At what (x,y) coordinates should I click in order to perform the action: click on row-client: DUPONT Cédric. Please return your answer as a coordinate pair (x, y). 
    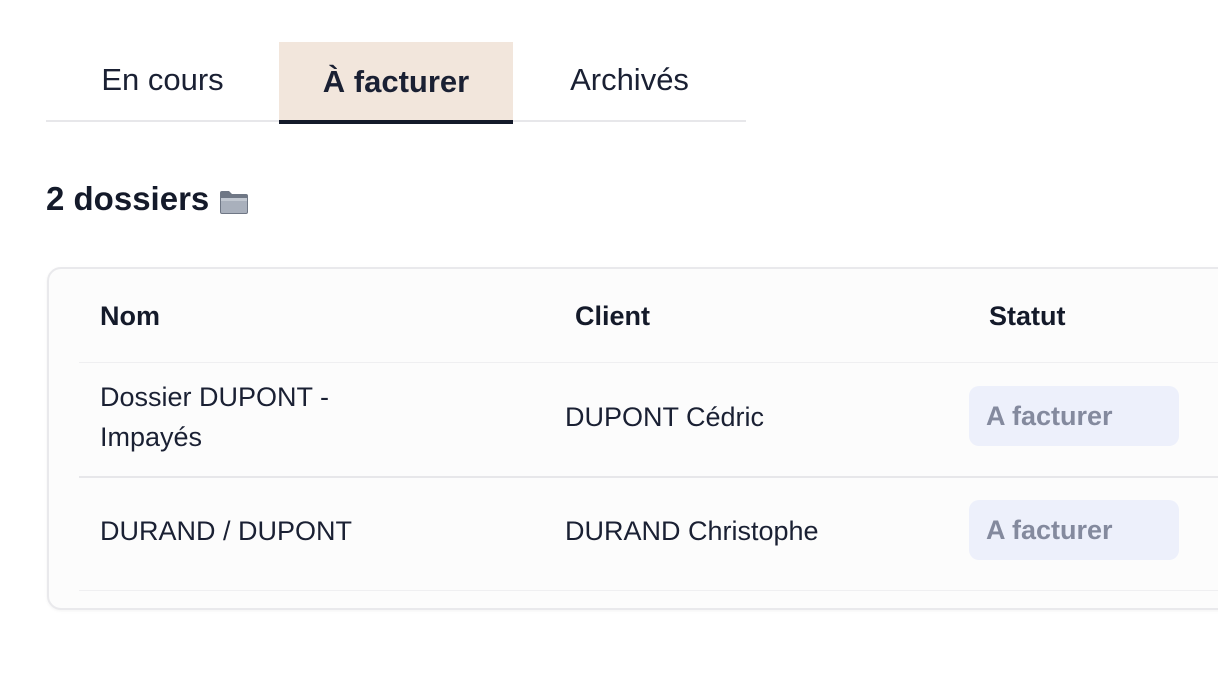
    Looking at the image, I should click on (665, 417).